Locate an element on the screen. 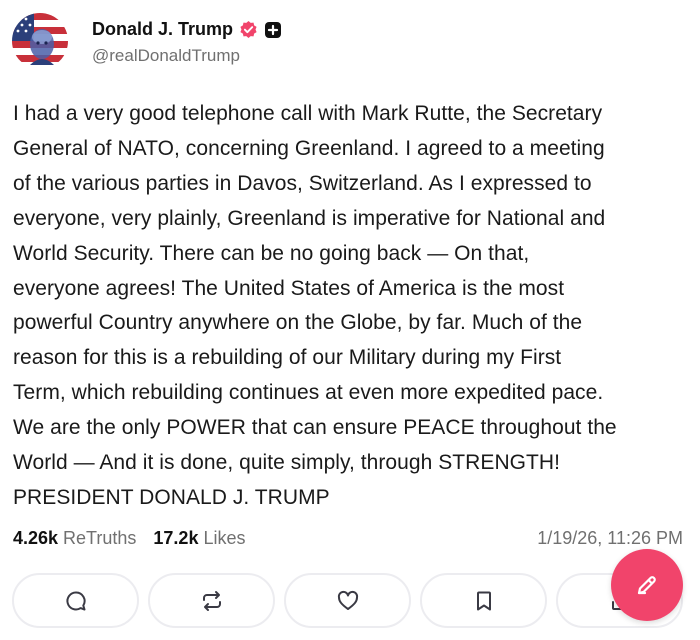 This screenshot has width=700, height=640. name-row: Donald J. Trump is located at coordinates (187, 30).